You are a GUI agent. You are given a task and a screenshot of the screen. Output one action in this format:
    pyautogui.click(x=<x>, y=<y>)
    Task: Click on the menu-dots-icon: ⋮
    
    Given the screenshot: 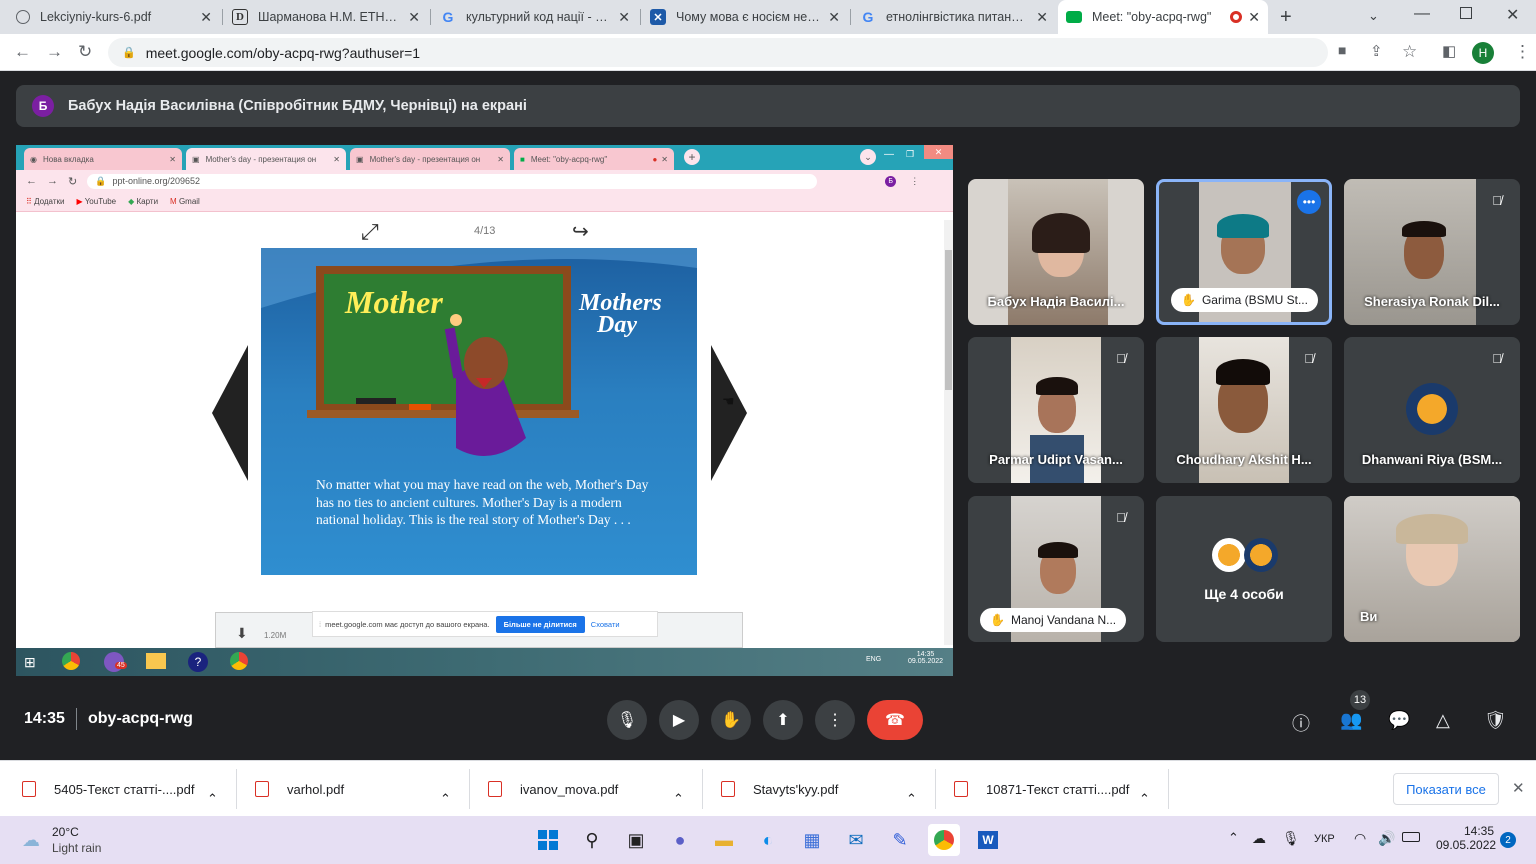 What is the action you would take?
    pyautogui.click(x=1522, y=52)
    